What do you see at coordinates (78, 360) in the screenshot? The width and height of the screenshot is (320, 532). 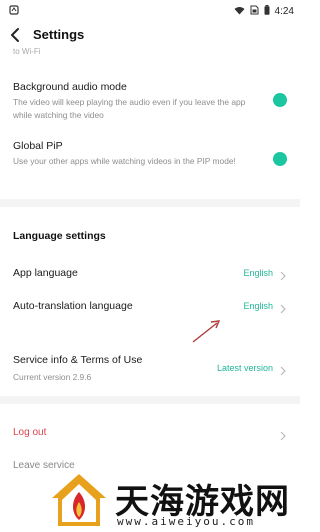 I see `service-info-title: Service info & Terms of Use` at bounding box center [78, 360].